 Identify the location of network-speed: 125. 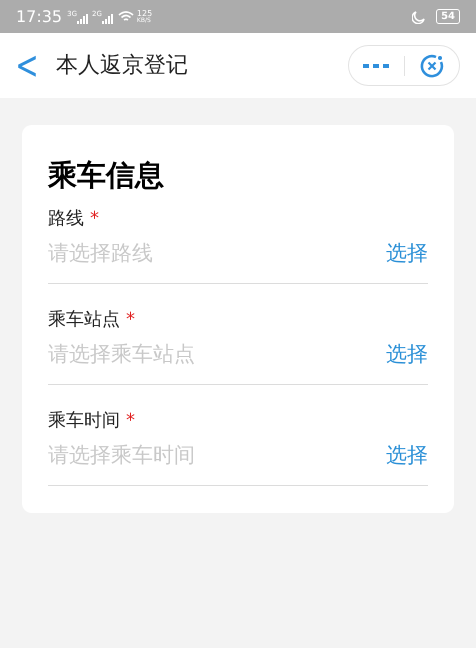
(144, 14).